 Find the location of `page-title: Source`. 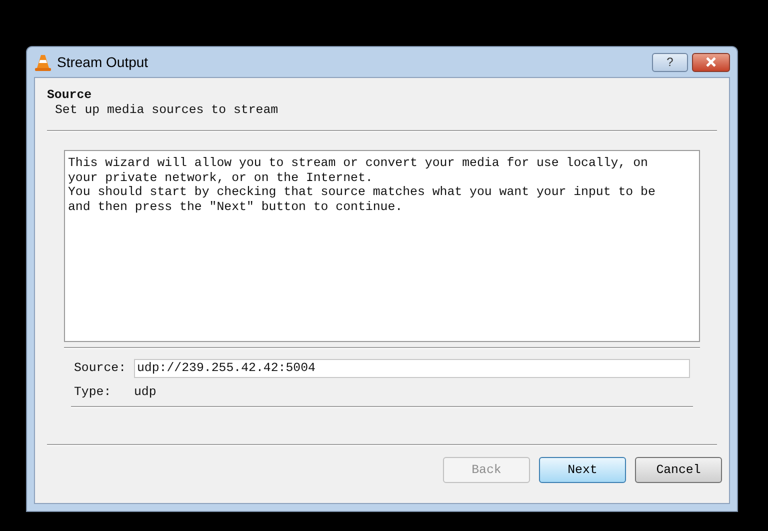

page-title: Source is located at coordinates (70, 95).